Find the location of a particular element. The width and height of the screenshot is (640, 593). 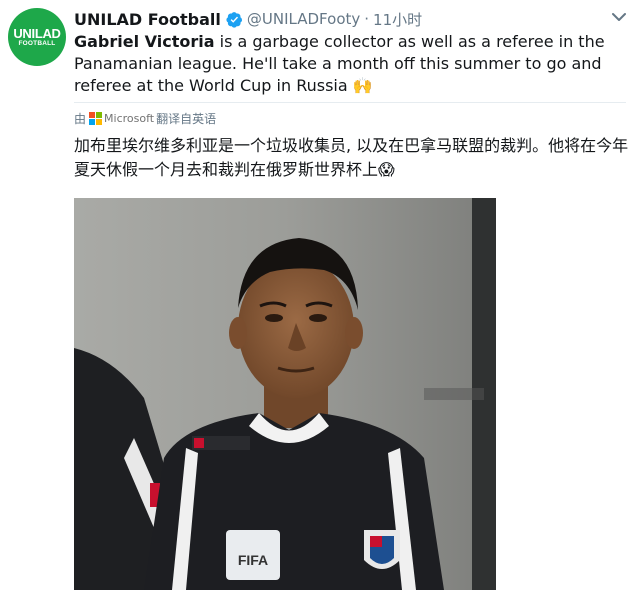

tweet-header: UNILAD Football @UNILADFooty · 11小时 is located at coordinates (248, 19).